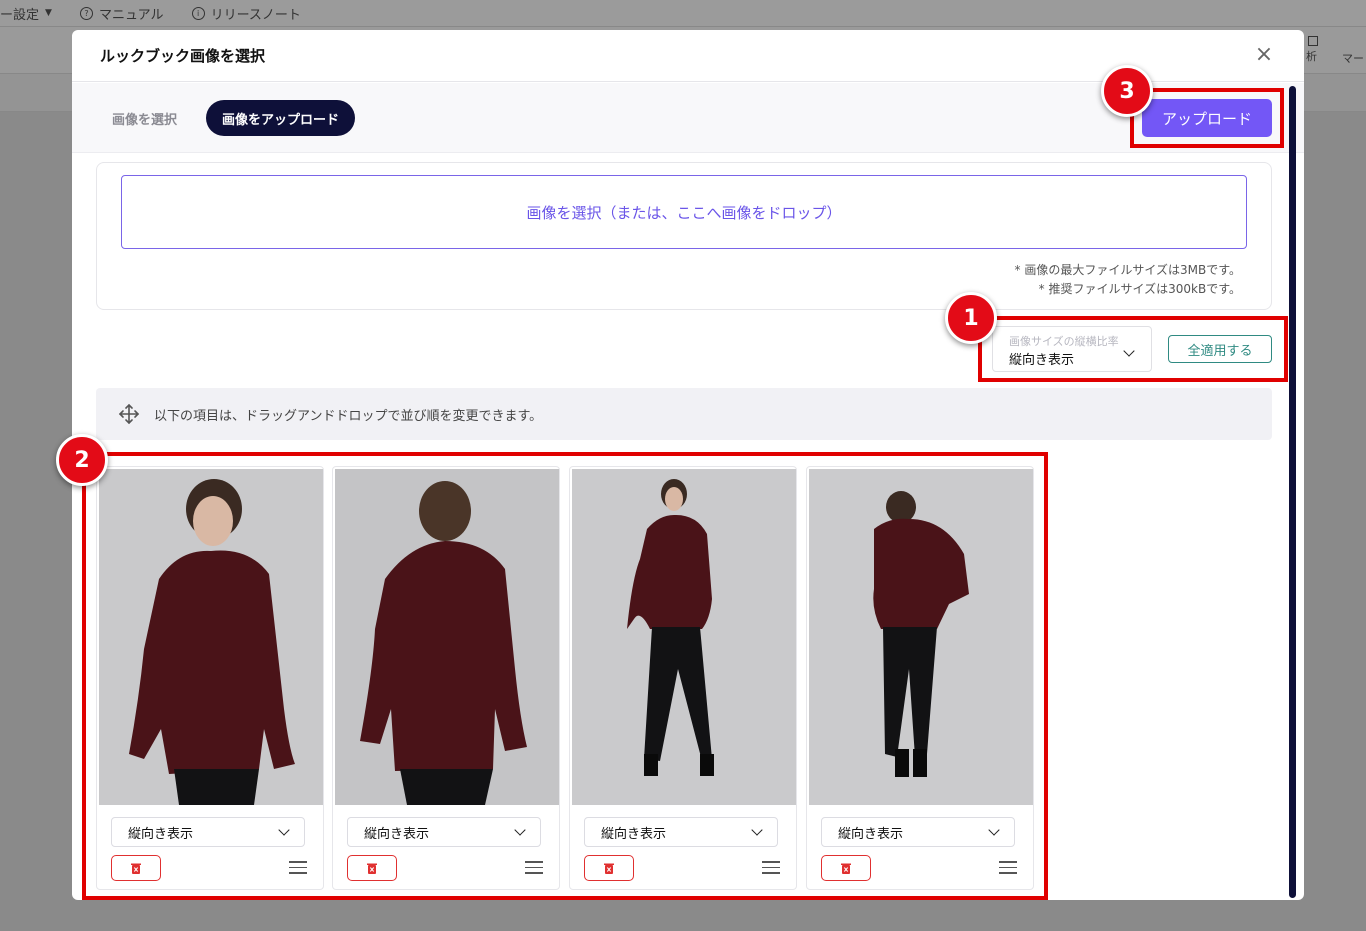  I want to click on modal-title: ルックブック画像を選択, so click(183, 56).